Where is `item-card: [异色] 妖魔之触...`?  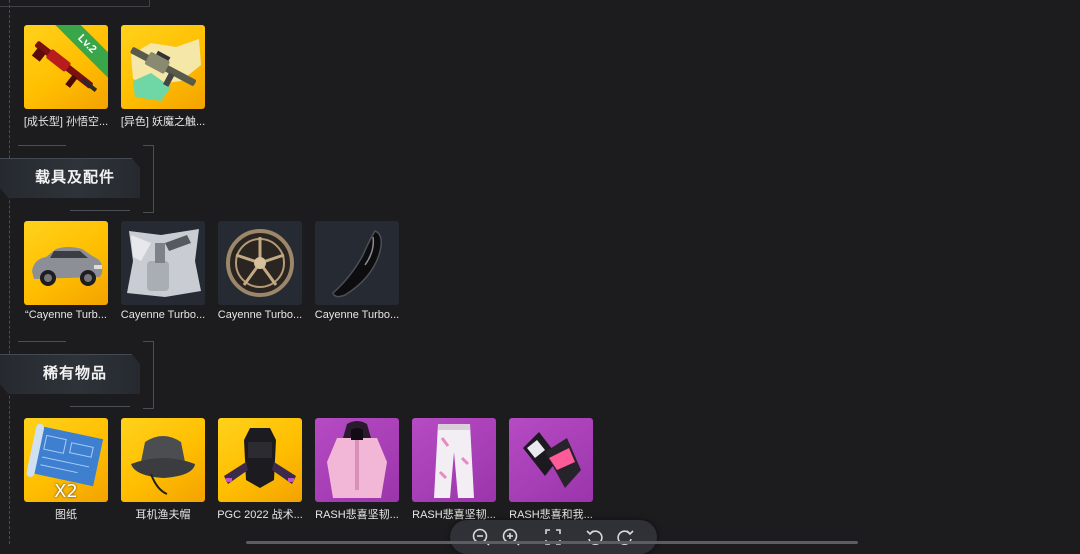
item-card: [异色] 妖魔之触... is located at coordinates (164, 77).